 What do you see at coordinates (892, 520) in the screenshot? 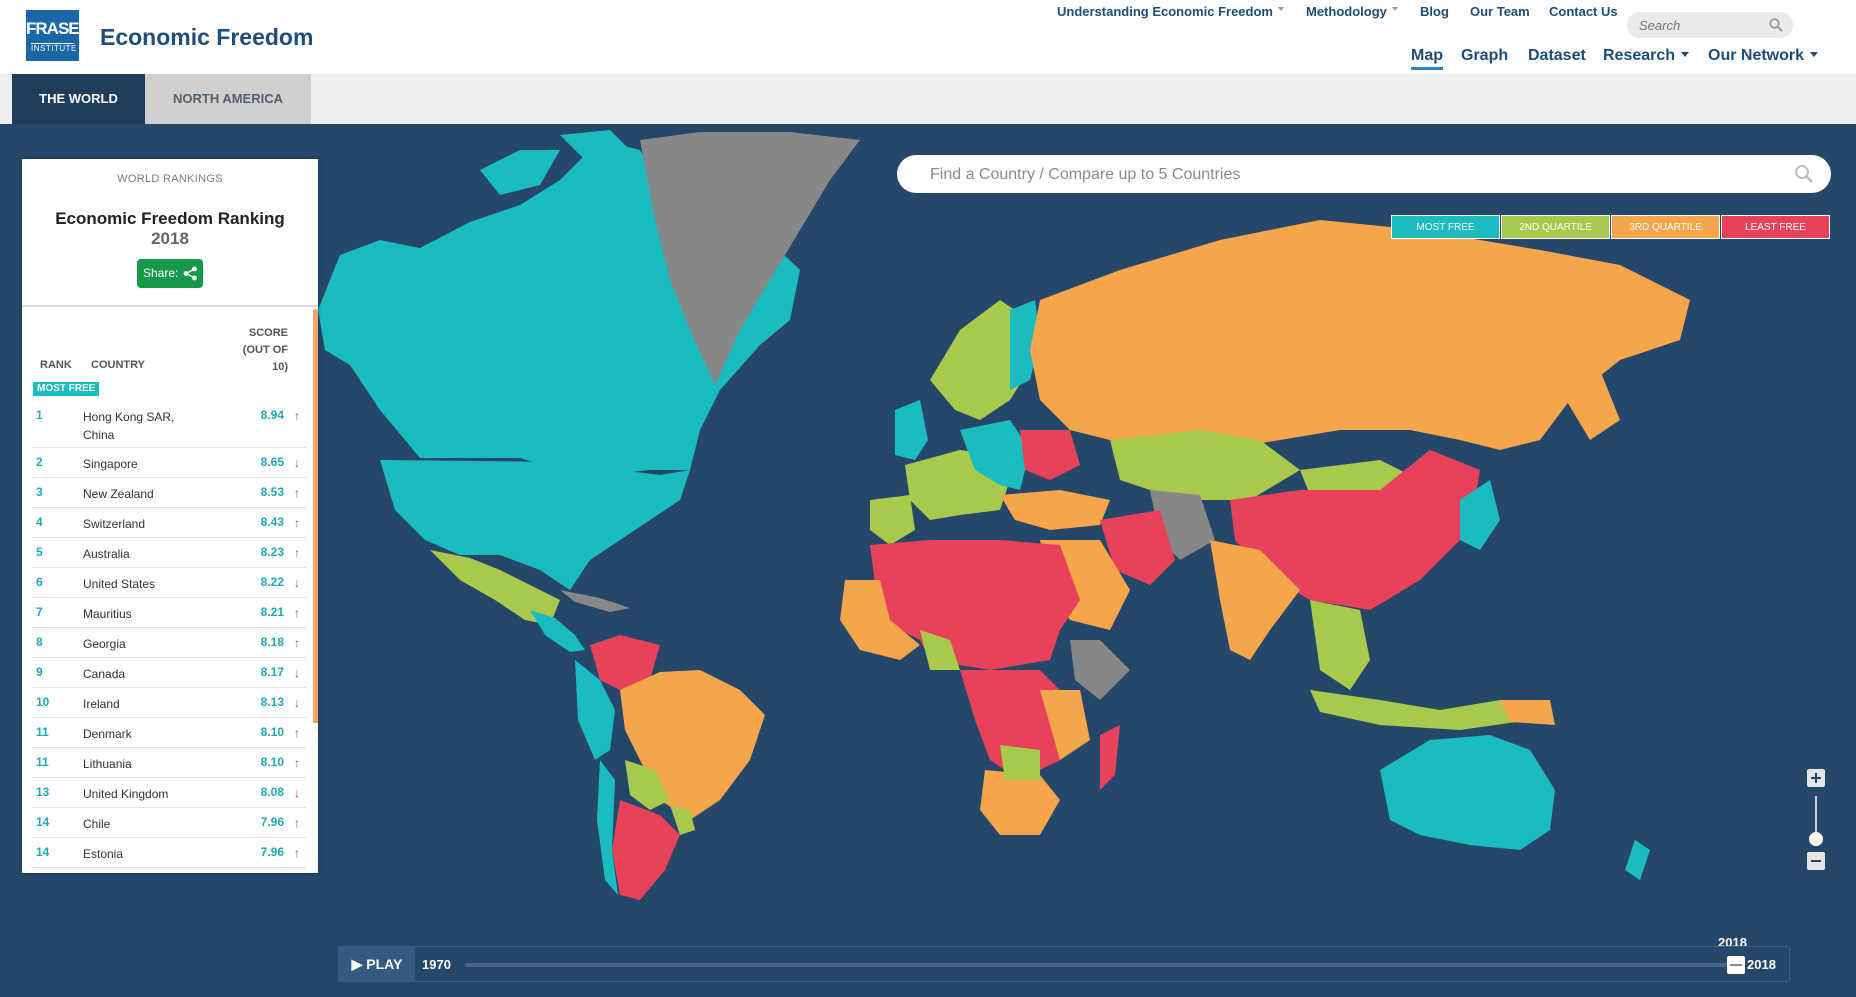
I see `region-iberia` at bounding box center [892, 520].